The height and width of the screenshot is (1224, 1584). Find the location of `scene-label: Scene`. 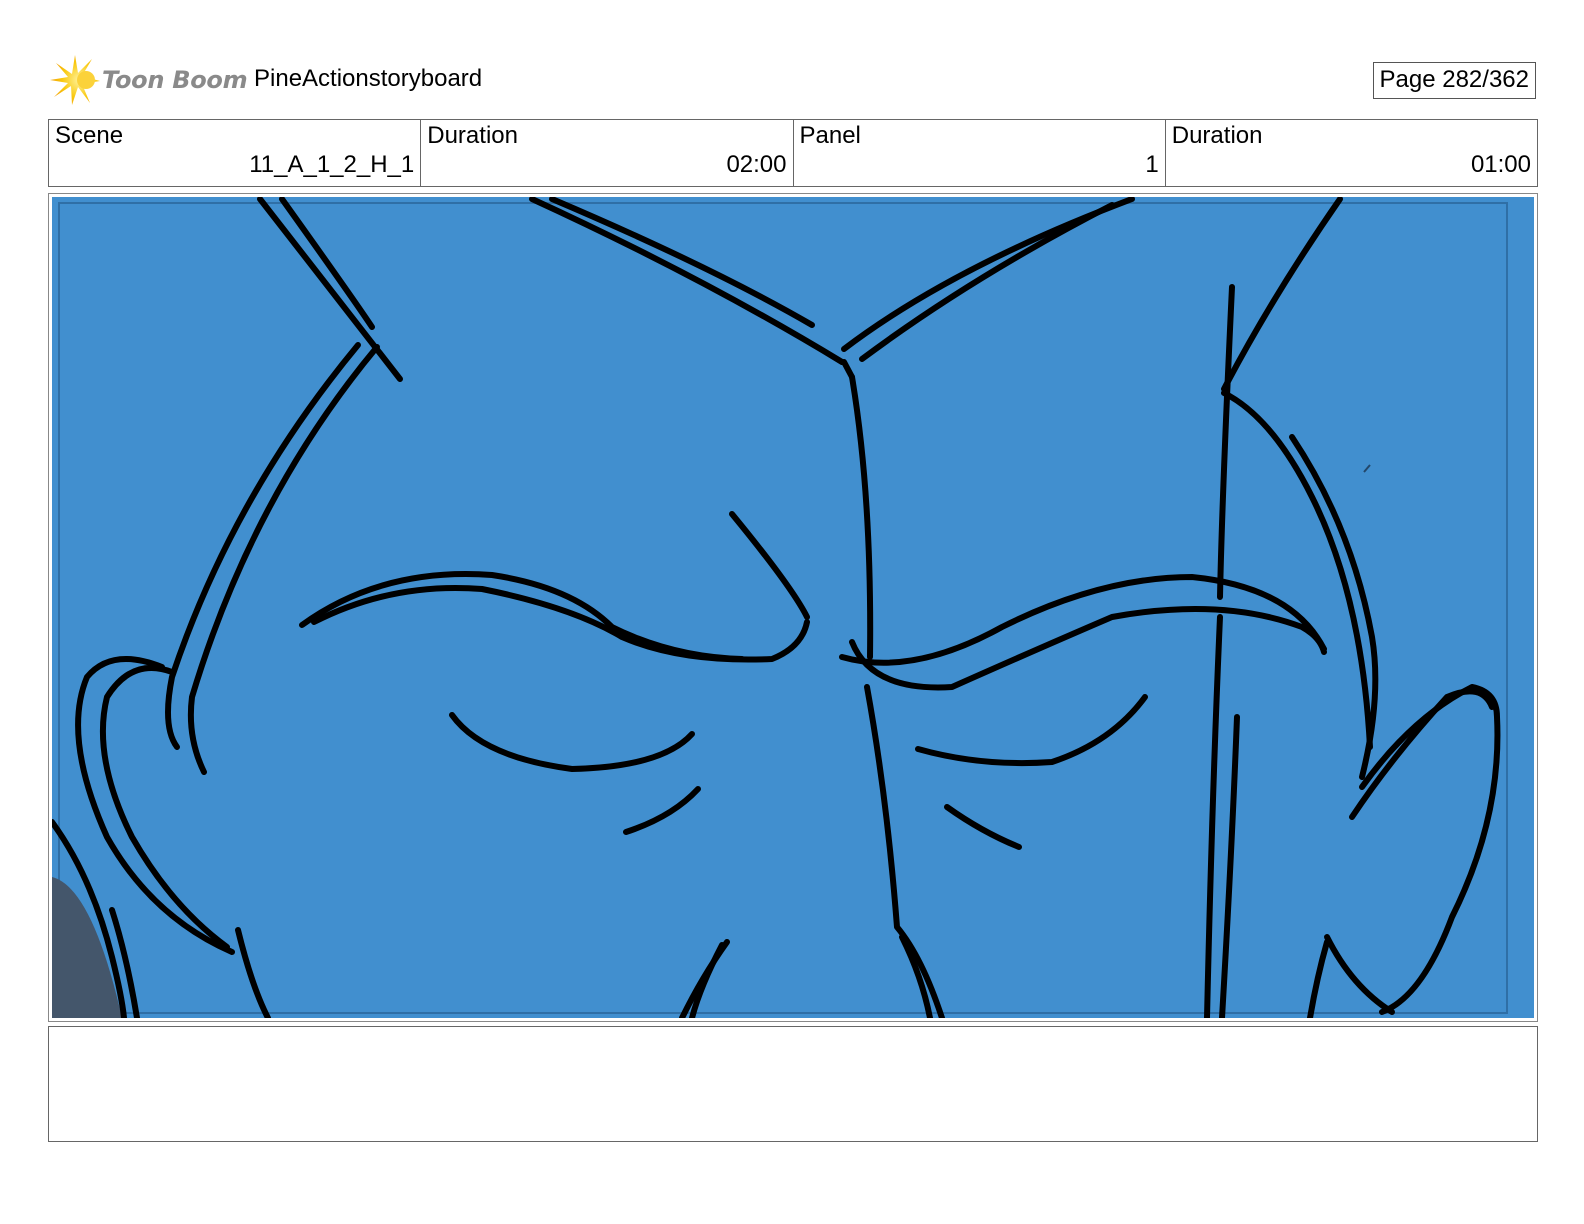

scene-label: Scene is located at coordinates (89, 135).